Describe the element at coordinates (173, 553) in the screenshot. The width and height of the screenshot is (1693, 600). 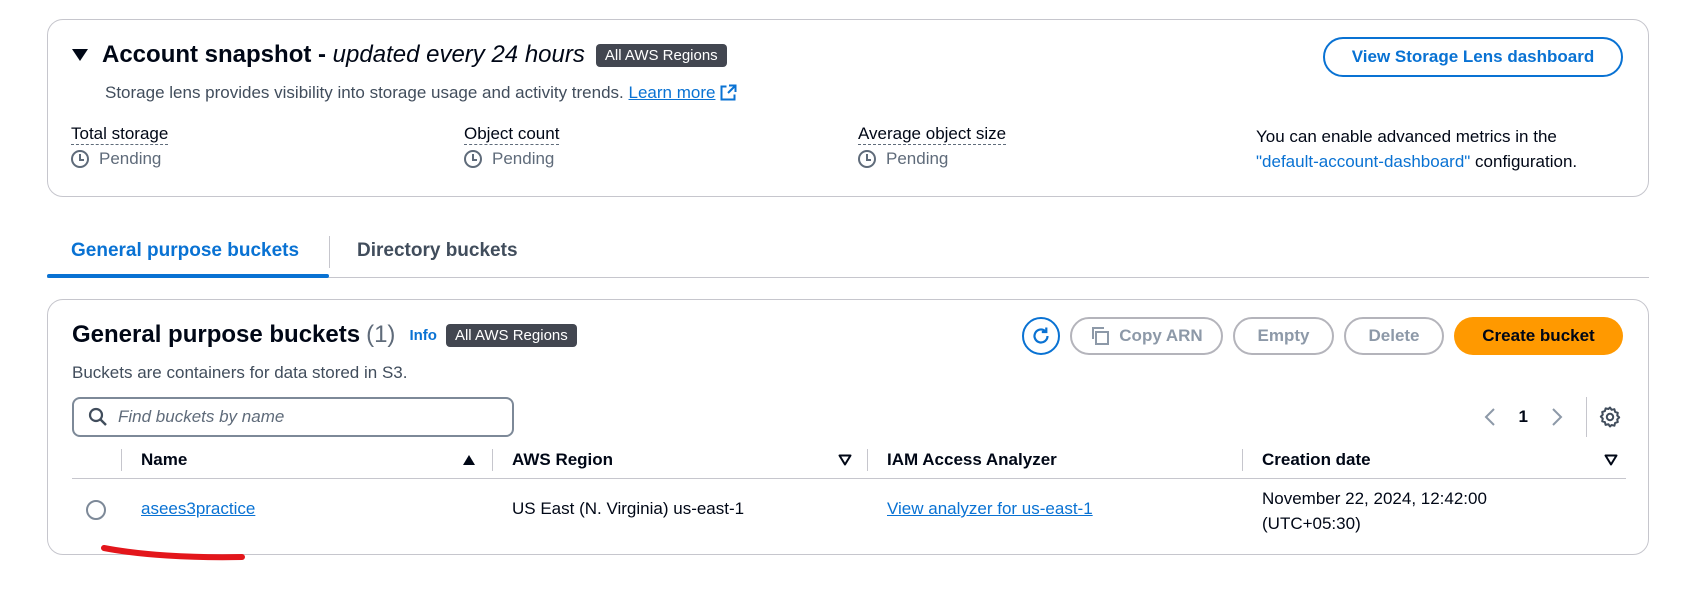
I see `red-underline-annotation` at that location.